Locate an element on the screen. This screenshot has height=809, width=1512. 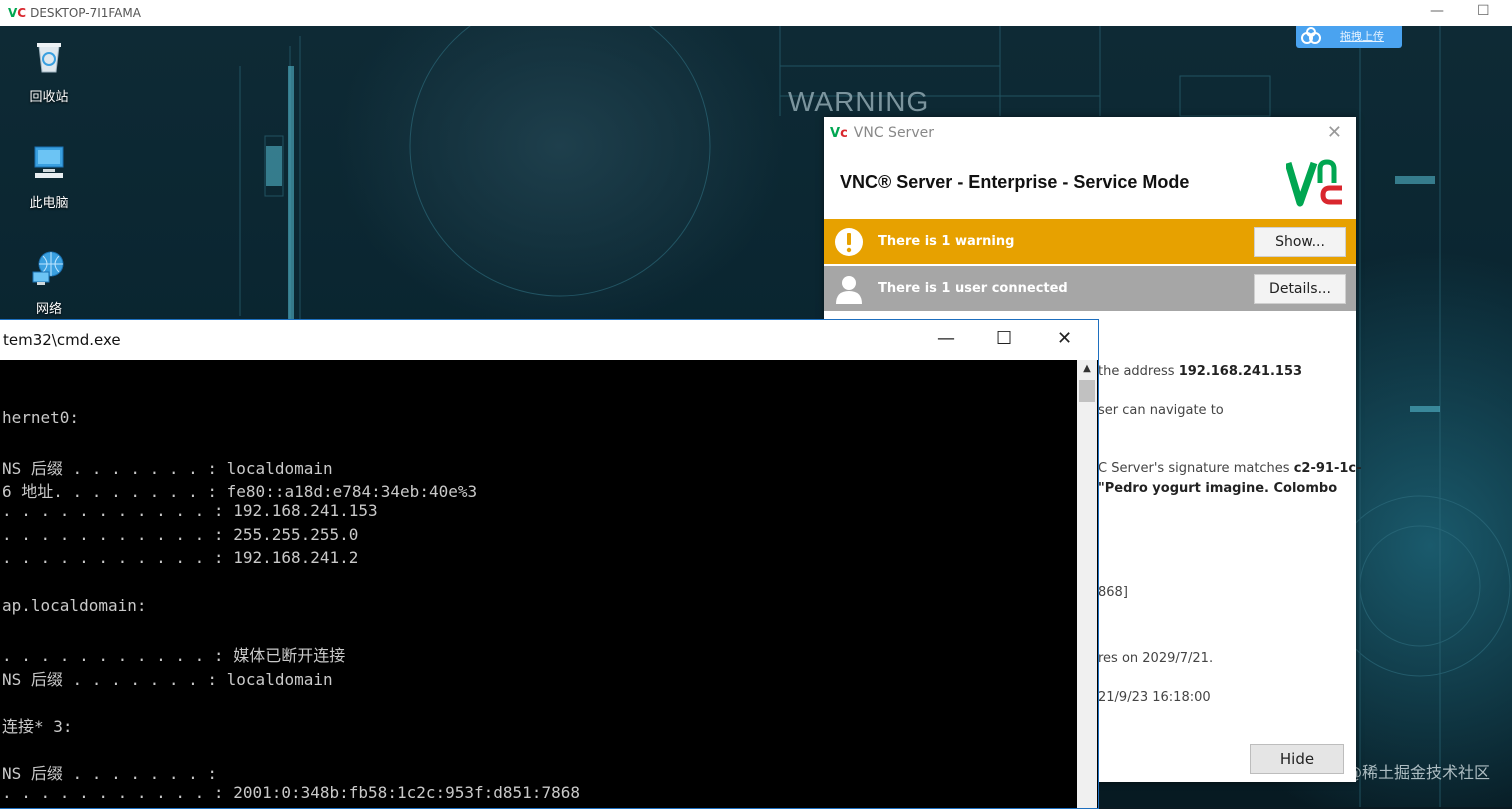
computer-icon is located at coordinates (49, 162).